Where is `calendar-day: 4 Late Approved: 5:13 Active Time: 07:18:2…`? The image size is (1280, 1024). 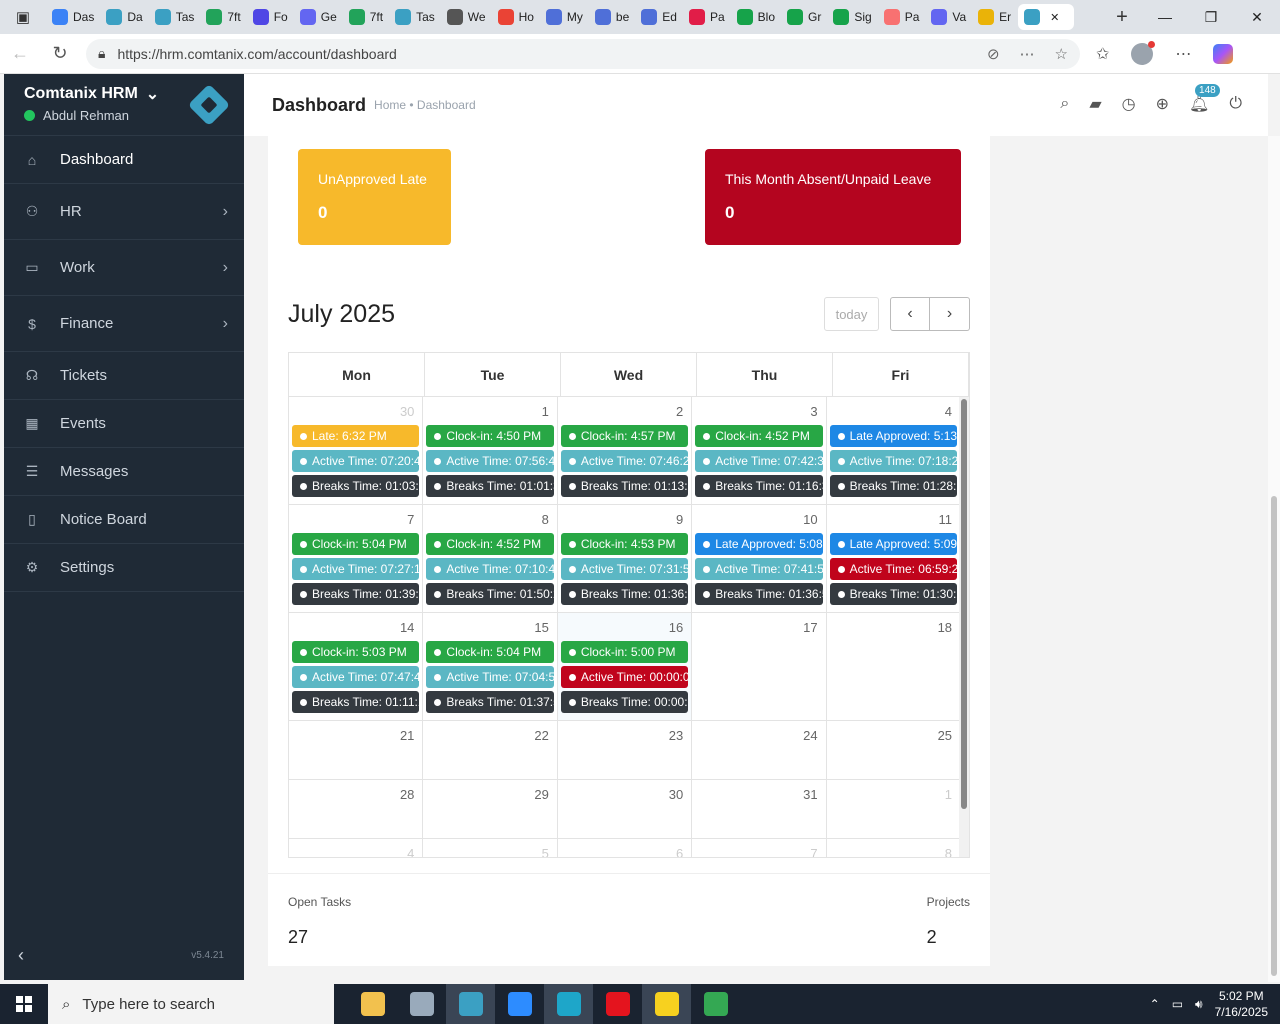
calendar-day: 4 Late Approved: 5:13 Active Time: 07:18:2… is located at coordinates (894, 450).